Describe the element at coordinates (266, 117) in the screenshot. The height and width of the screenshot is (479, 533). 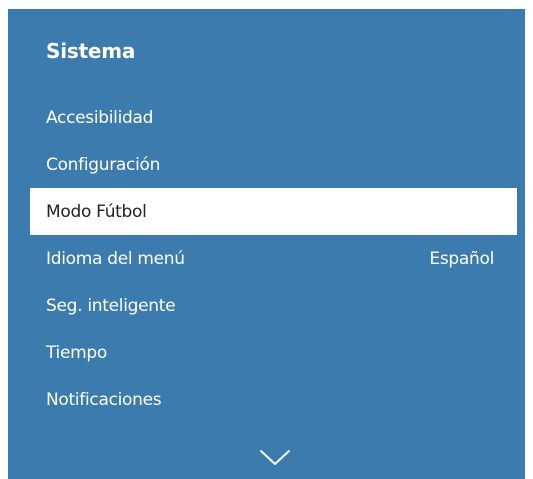
I see `menu-item-accesibilidad: Accesibilidad` at that location.